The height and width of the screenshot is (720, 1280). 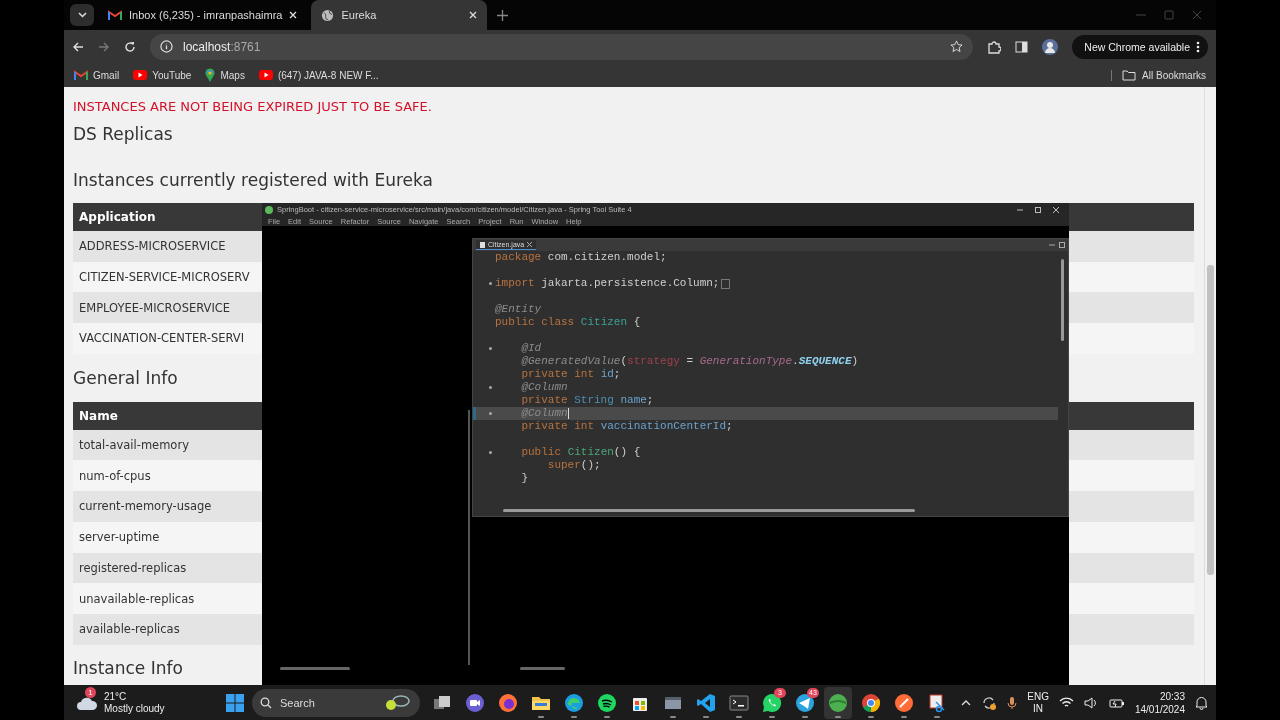 What do you see at coordinates (571, 374) in the screenshot?
I see `code-line: private int id;` at bounding box center [571, 374].